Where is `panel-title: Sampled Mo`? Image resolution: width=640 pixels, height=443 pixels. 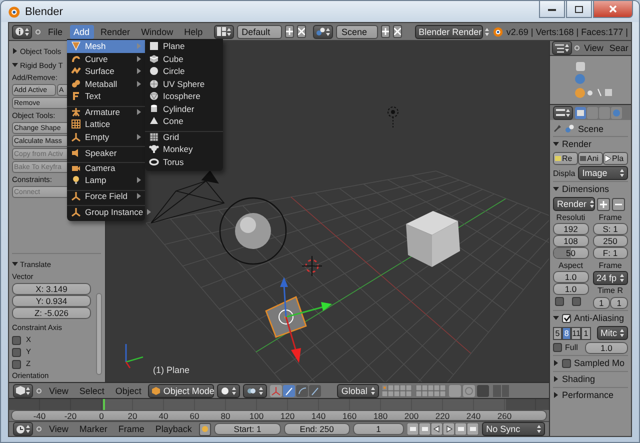 panel-title: Sampled Mo is located at coordinates (599, 363).